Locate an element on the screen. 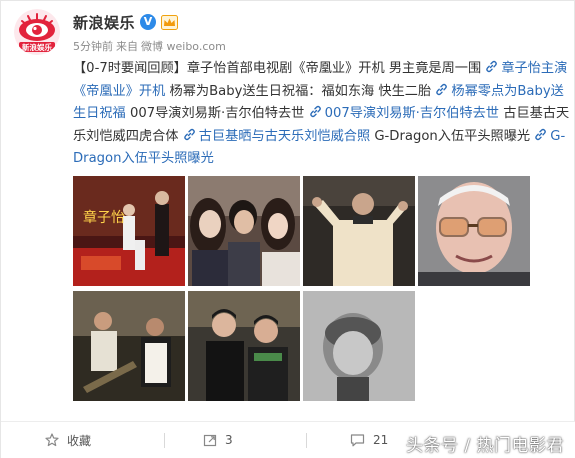 Image resolution: width=575 pixels, height=458 pixels. event-banner-text: 章子怡 is located at coordinates (104, 217).